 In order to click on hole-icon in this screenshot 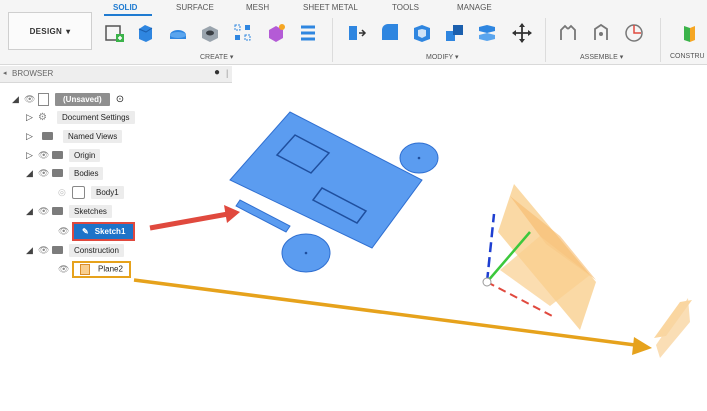, I will do `click(210, 33)`.